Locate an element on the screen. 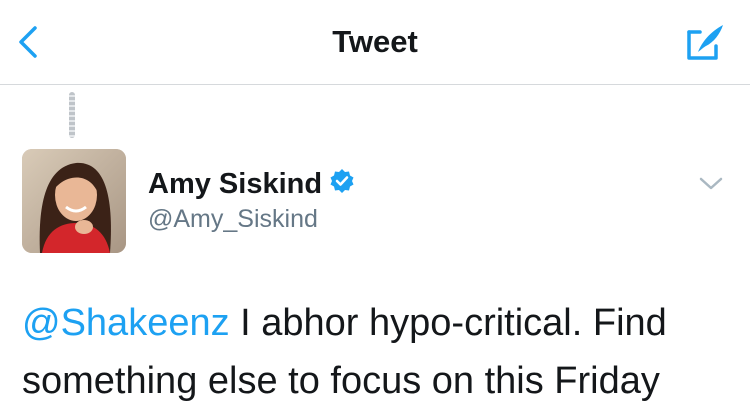 The image size is (750, 410). page-title: Tweet is located at coordinates (375, 41).